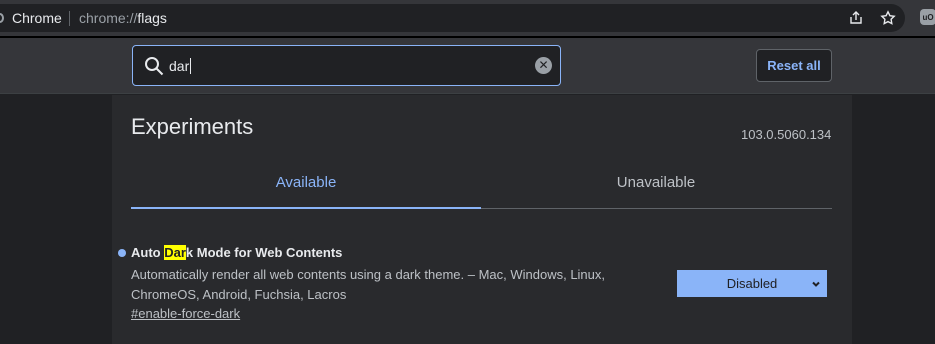 The width and height of the screenshot is (935, 344). What do you see at coordinates (888, 18) in the screenshot?
I see `bookmark-star-icon` at bounding box center [888, 18].